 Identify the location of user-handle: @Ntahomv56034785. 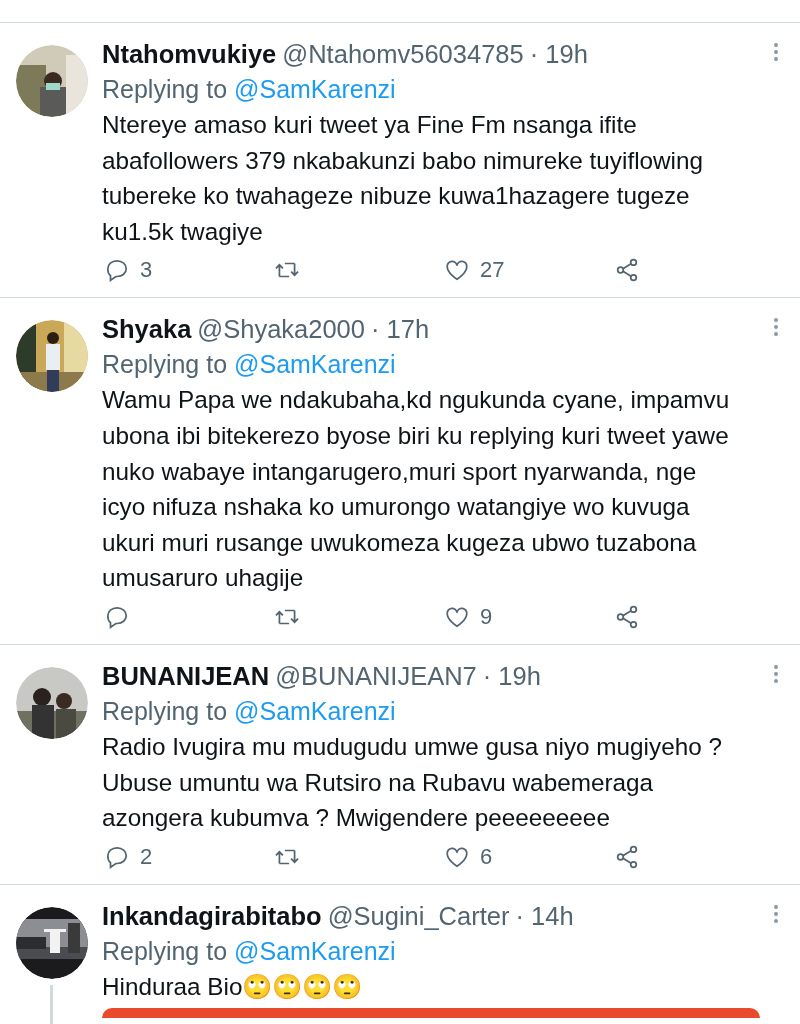
(403, 54).